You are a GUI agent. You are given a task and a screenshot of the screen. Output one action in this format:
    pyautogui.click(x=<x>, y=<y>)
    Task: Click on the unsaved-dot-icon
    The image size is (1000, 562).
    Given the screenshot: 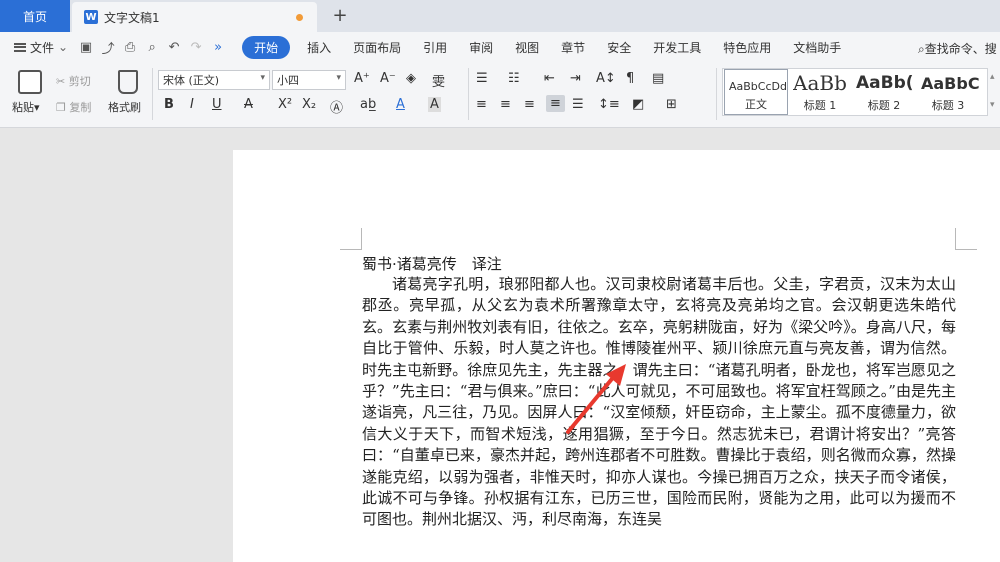 What is the action you would take?
    pyautogui.click(x=299, y=17)
    